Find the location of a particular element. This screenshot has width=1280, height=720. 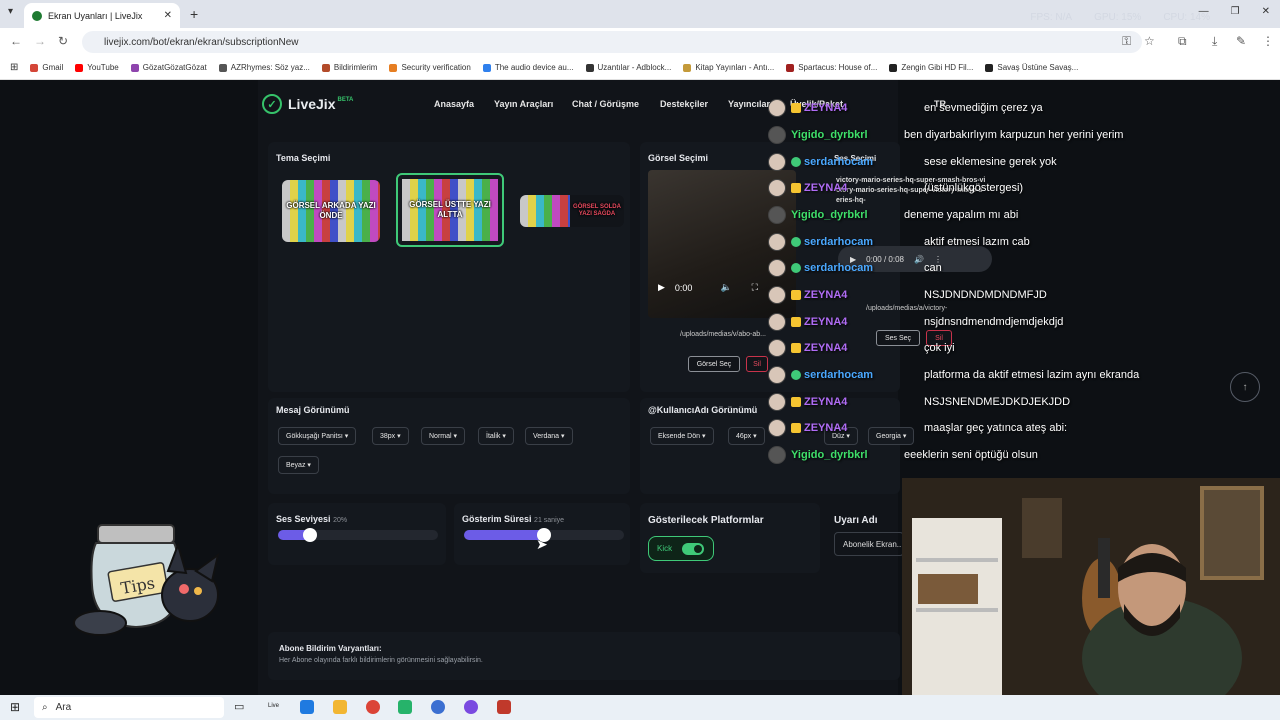

volume-icon: 🔈 is located at coordinates (725, 287).